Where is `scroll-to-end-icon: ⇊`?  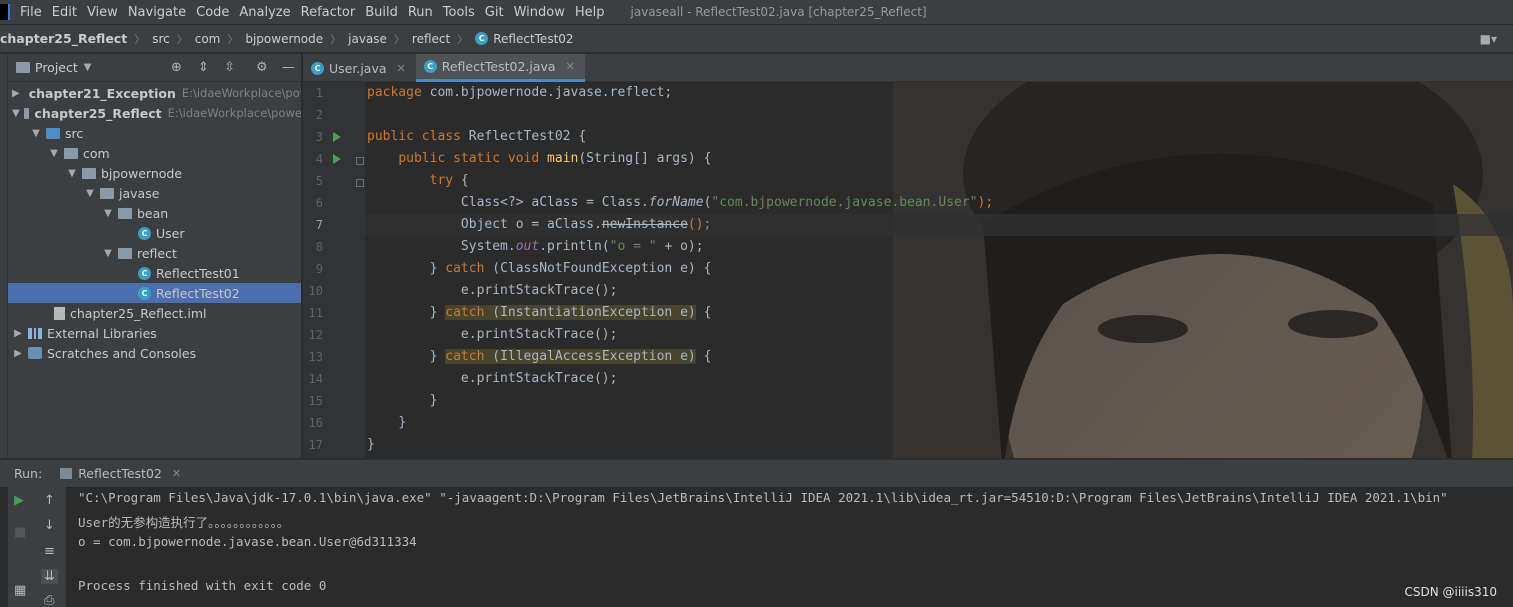 scroll-to-end-icon: ⇊ is located at coordinates (49, 576).